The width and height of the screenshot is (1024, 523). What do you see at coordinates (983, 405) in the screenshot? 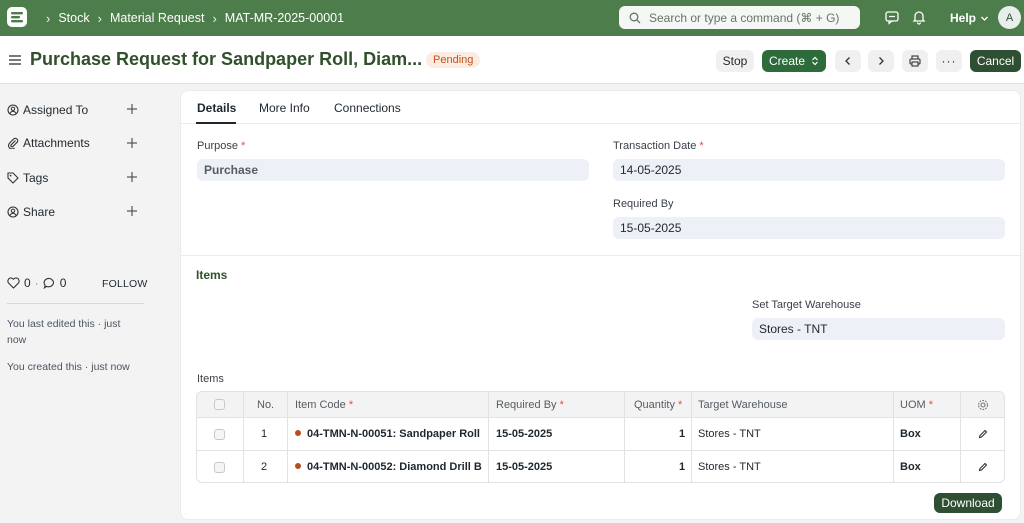
I see `gear-icon` at bounding box center [983, 405].